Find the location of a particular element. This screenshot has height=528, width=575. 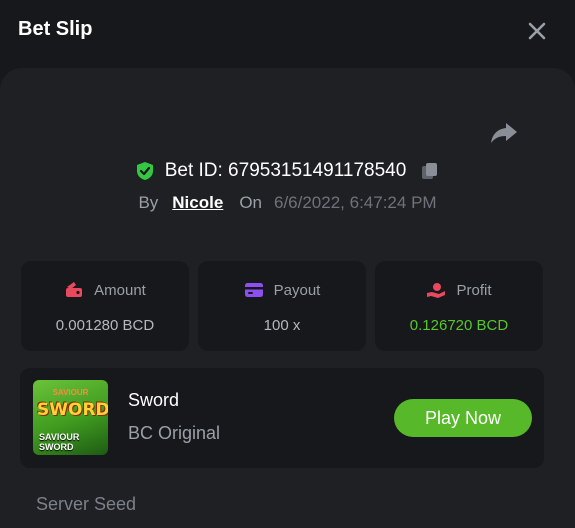

by-label: By is located at coordinates (148, 202).